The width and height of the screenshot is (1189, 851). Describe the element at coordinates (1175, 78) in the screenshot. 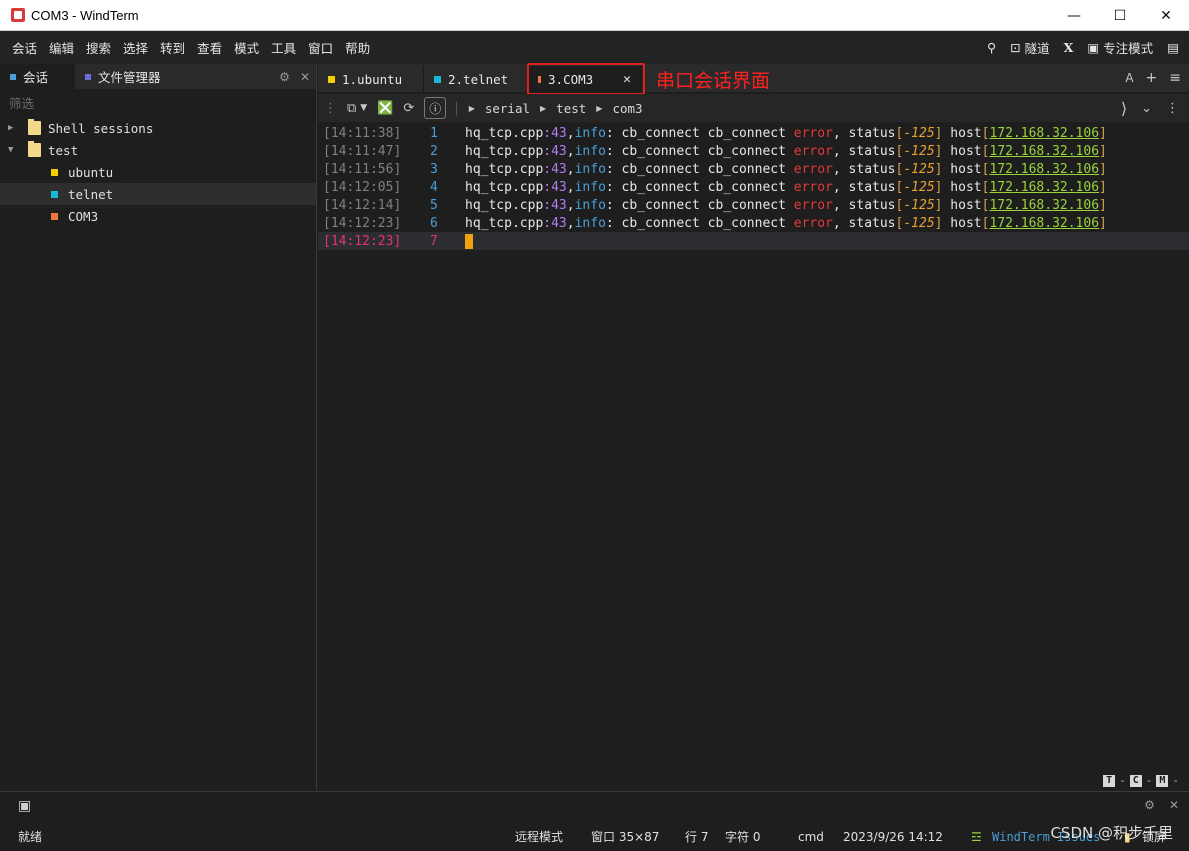

I see `tab-menu-button: ≡` at that location.